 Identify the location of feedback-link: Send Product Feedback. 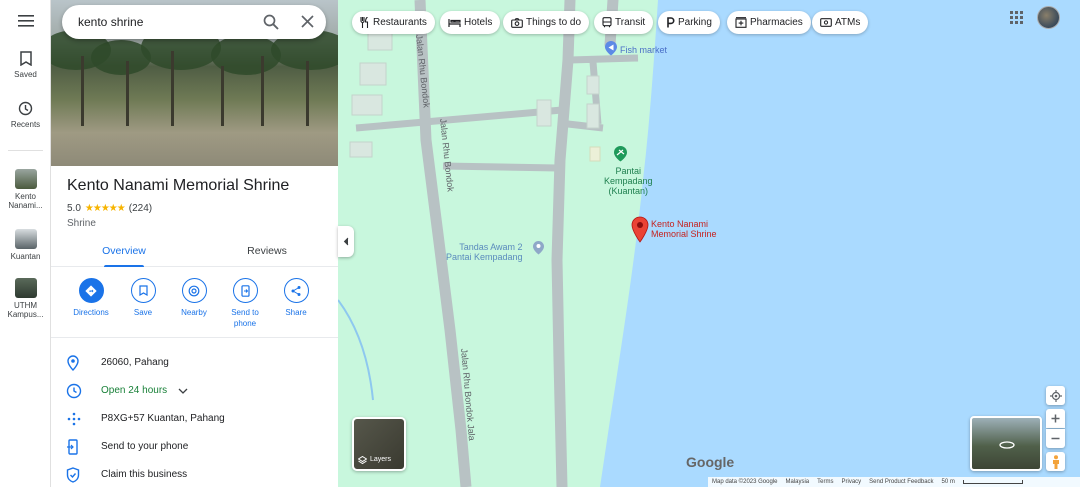
(901, 482).